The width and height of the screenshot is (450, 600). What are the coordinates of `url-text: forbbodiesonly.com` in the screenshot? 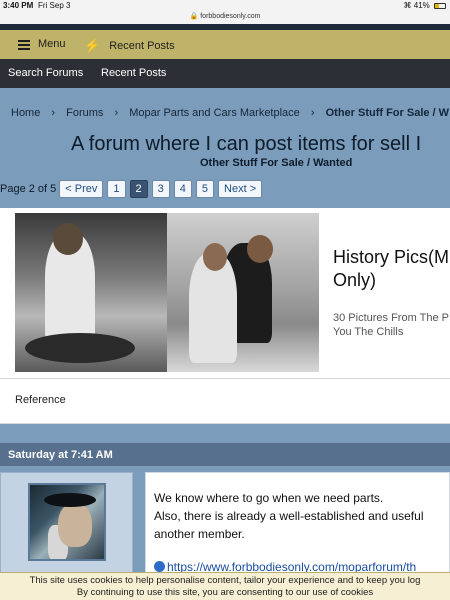 It's located at (230, 16).